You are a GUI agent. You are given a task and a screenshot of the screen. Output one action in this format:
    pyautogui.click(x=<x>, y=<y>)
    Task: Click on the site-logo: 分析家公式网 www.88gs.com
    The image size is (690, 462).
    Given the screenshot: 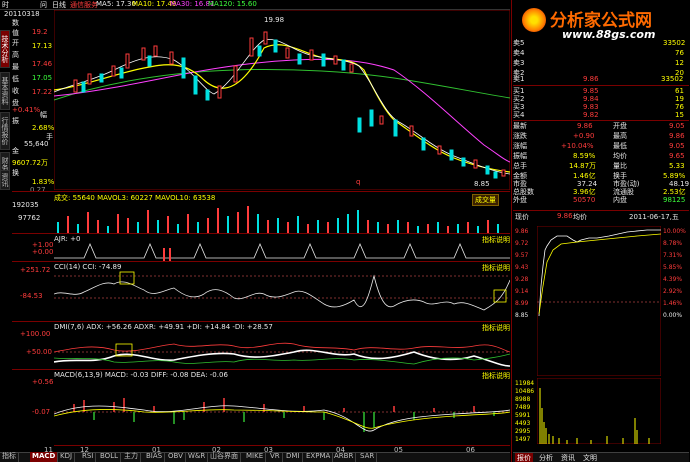 What is the action you would take?
    pyautogui.click(x=606, y=24)
    